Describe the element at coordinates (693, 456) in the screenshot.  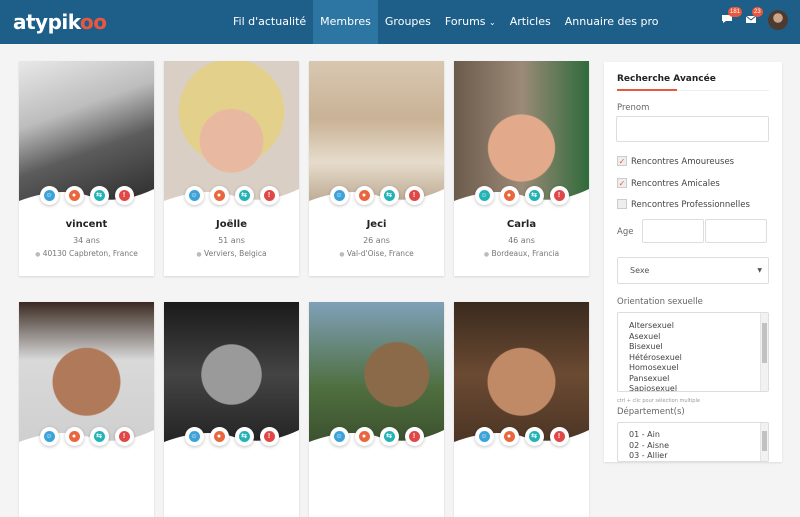
I see `list-option: 03 - Allier` at that location.